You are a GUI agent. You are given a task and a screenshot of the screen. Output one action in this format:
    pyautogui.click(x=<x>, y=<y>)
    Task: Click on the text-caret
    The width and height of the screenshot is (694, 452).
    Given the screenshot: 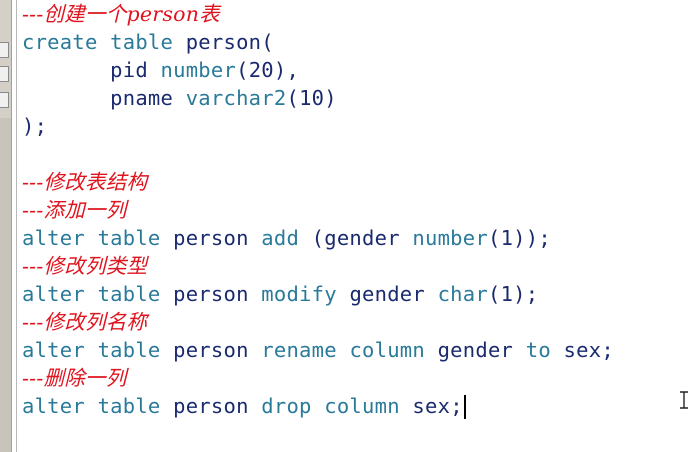 What is the action you would take?
    pyautogui.click(x=464, y=407)
    